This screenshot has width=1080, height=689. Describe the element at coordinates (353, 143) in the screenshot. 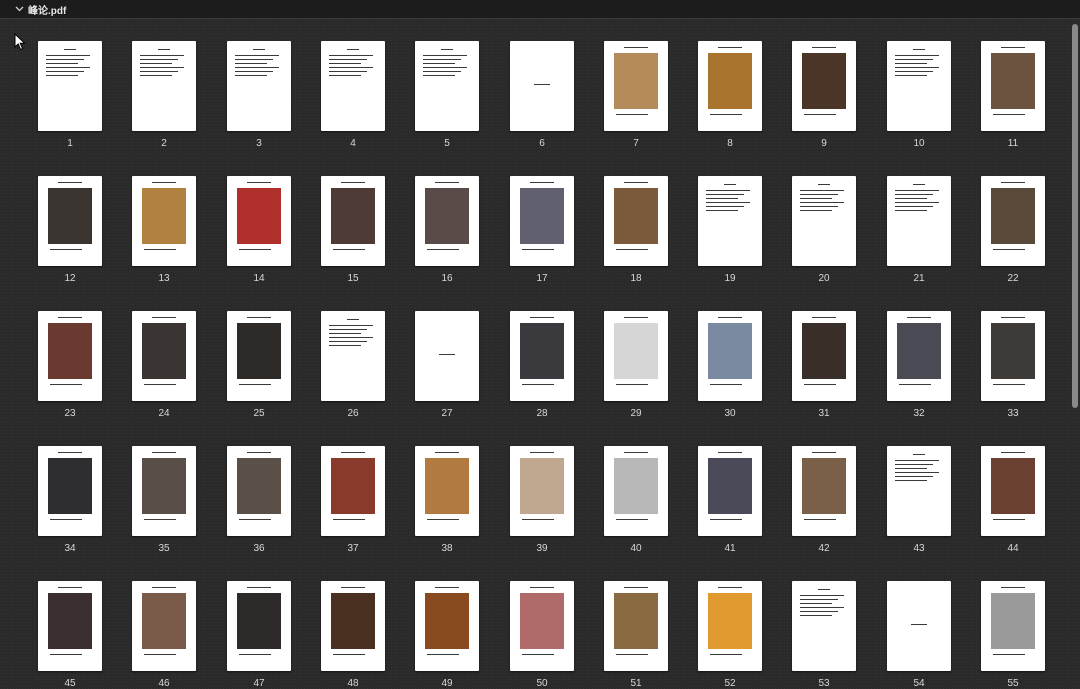

I see `page-number-label: 4` at that location.